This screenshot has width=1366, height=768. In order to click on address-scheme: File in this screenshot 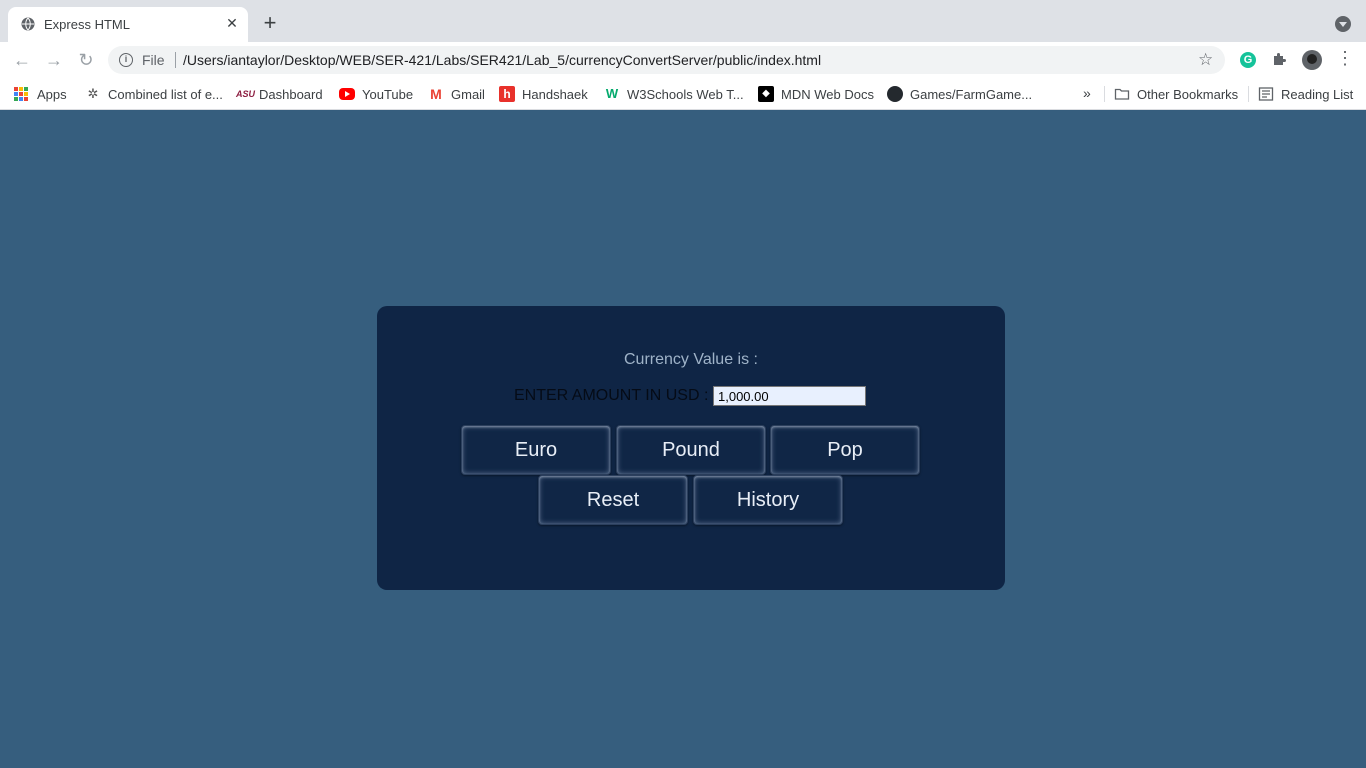, I will do `click(153, 60)`.